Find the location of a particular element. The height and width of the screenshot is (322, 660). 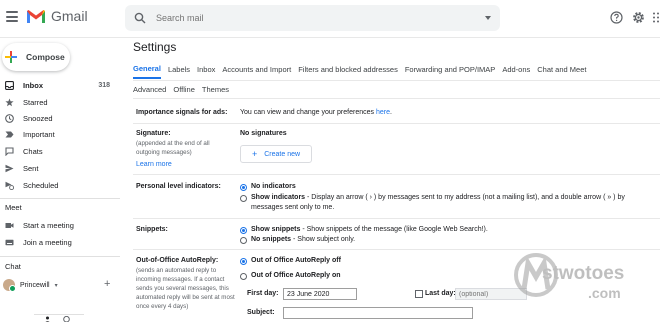

top-bar: Gmail is located at coordinates (330, 19).